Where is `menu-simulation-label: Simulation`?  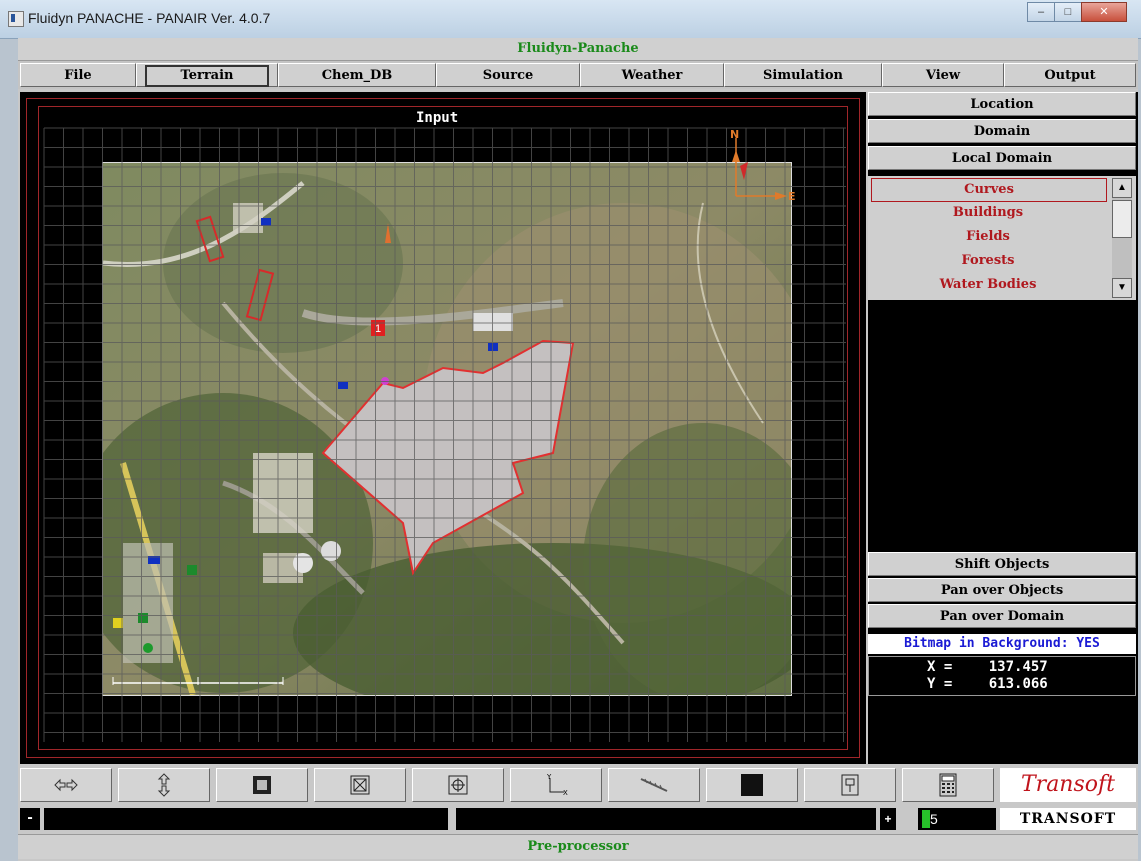 menu-simulation-label: Simulation is located at coordinates (803, 75).